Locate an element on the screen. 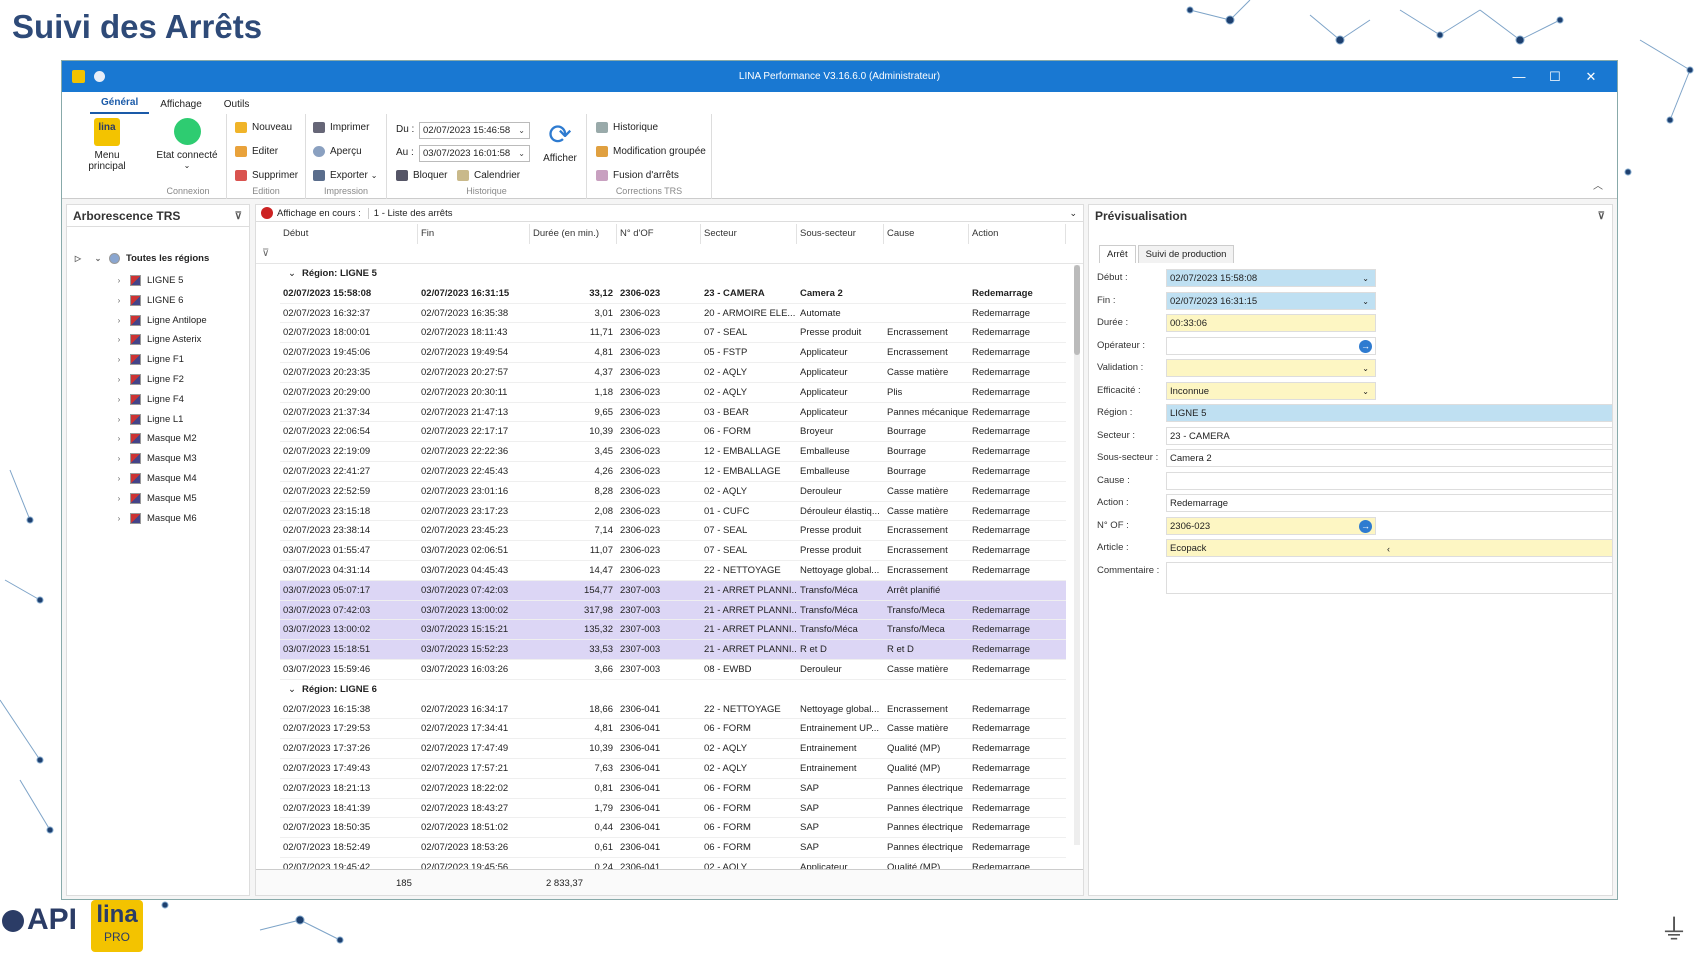  exporter-button: Exporter ⌄ is located at coordinates (345, 175).